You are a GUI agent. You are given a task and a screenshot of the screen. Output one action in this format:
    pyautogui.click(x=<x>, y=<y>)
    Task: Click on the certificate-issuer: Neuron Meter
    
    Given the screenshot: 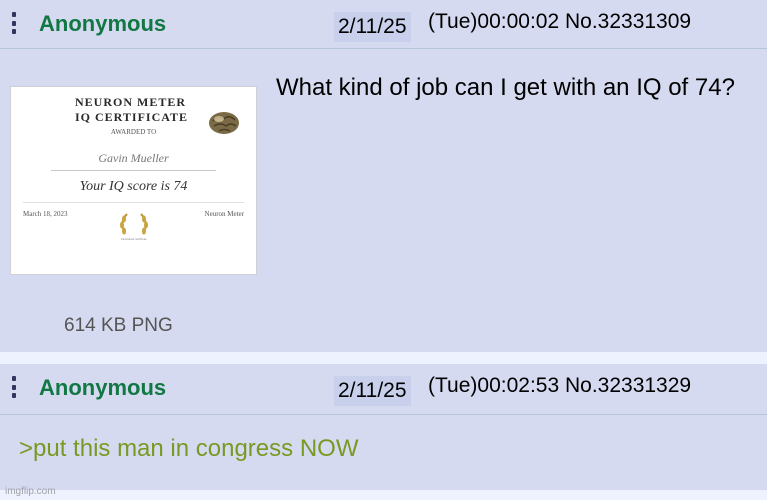 What is the action you would take?
    pyautogui.click(x=224, y=214)
    